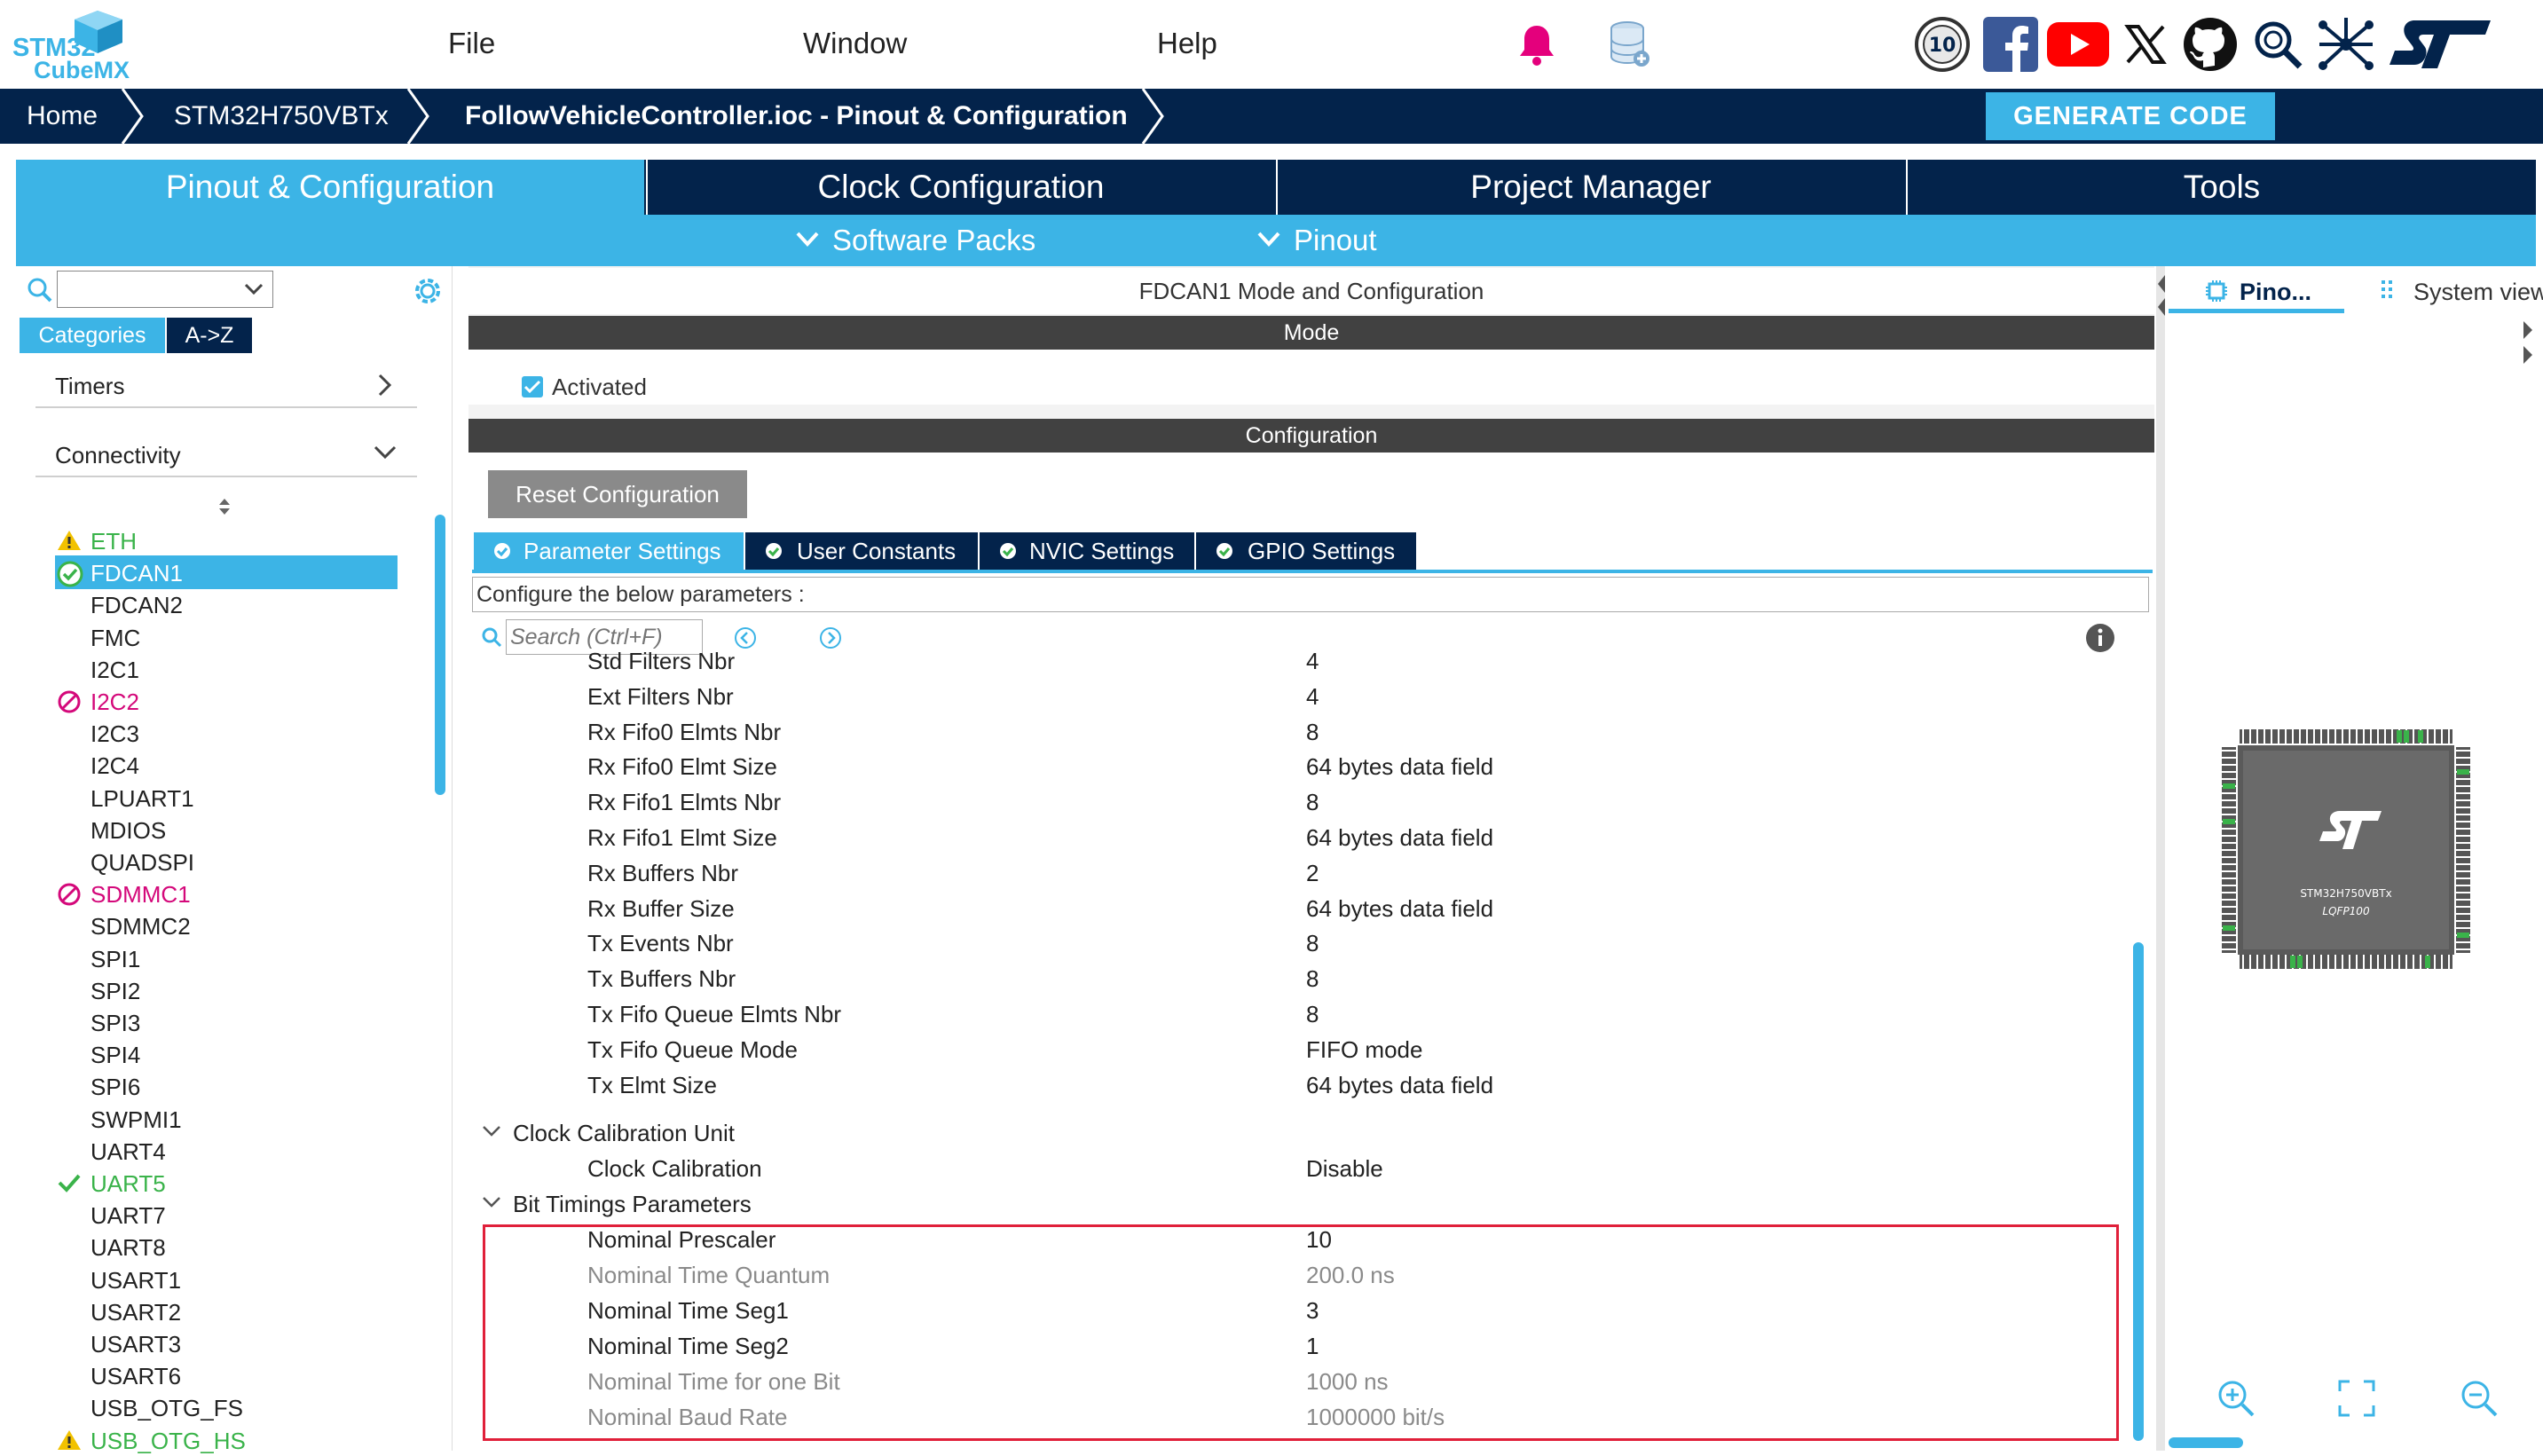  I want to click on peripheral-item-usb_otg_fs: USB_OTG_FS, so click(167, 1408).